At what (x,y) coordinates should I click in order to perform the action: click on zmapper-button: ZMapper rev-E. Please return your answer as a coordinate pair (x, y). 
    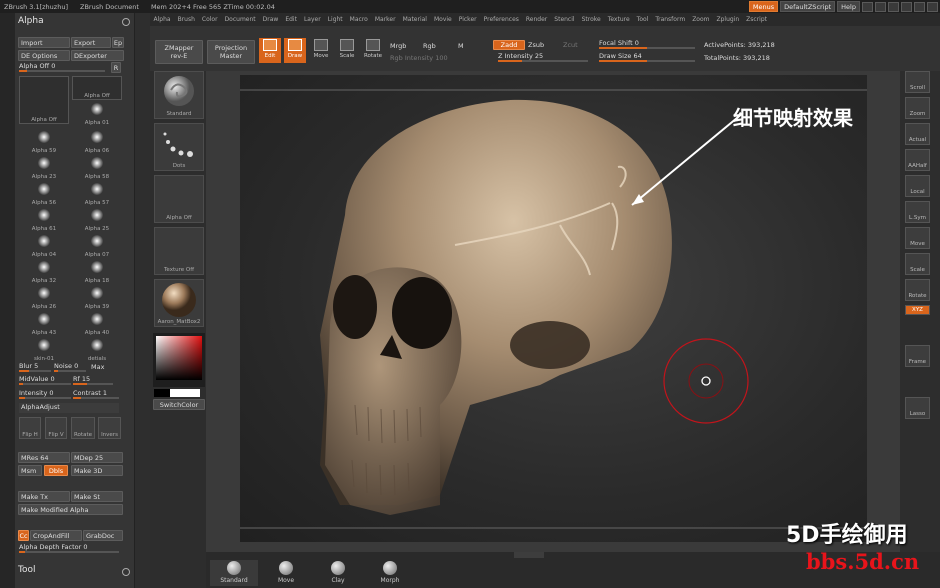
    Looking at the image, I should click on (179, 52).